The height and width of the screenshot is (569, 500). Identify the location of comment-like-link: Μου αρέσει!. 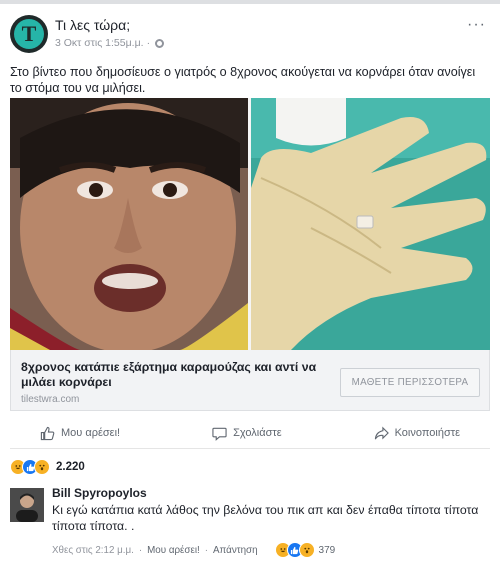
(173, 550).